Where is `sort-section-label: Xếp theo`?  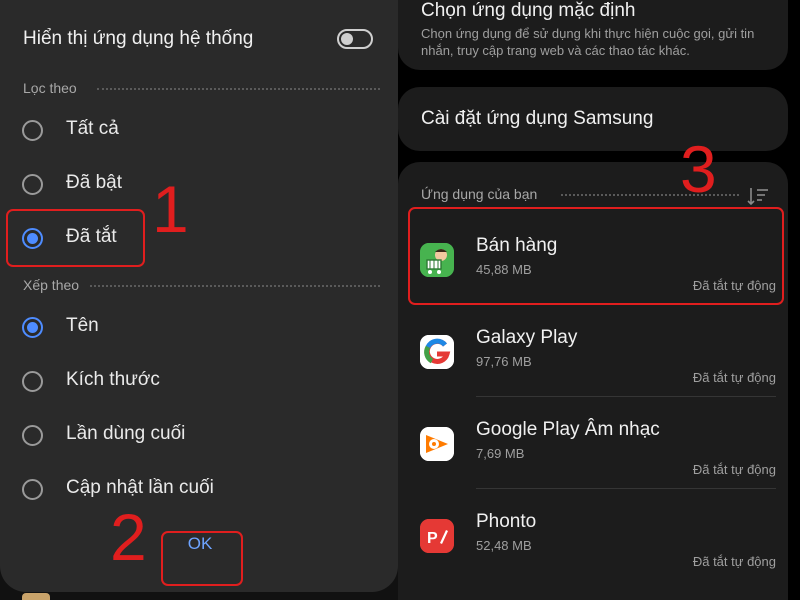 sort-section-label: Xếp theo is located at coordinates (51, 285).